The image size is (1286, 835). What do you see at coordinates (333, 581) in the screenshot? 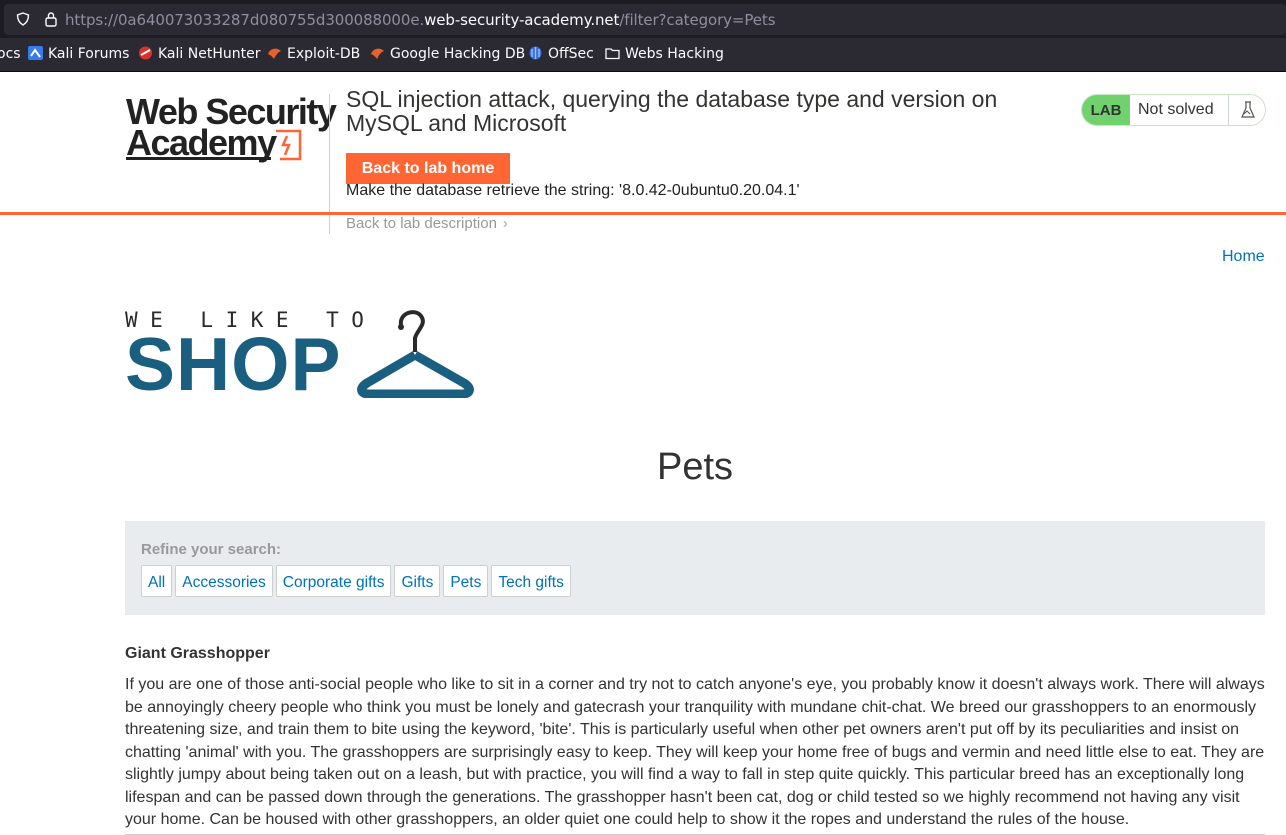
I see `filter-corporate-gifts: Corporate gifts` at bounding box center [333, 581].